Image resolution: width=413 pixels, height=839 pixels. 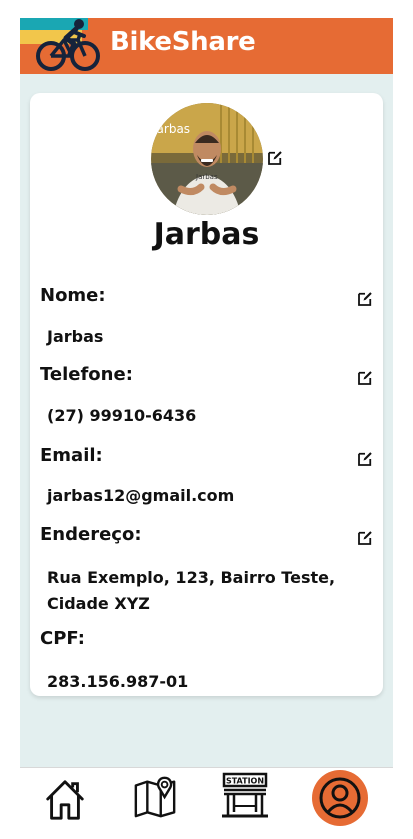 I want to click on bike-logo-icon, so click(x=68, y=45).